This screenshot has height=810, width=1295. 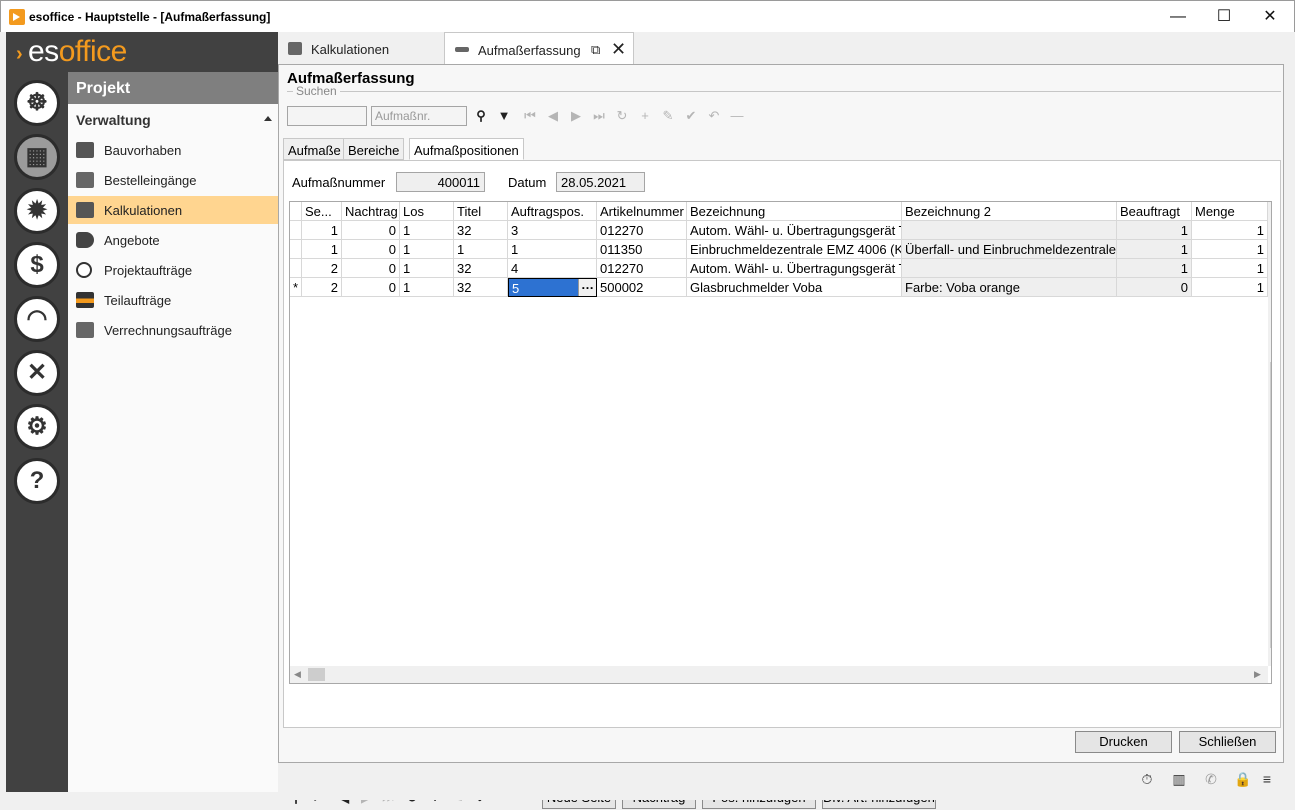 What do you see at coordinates (576, 116) in the screenshot?
I see `next-record-icon: ▶` at bounding box center [576, 116].